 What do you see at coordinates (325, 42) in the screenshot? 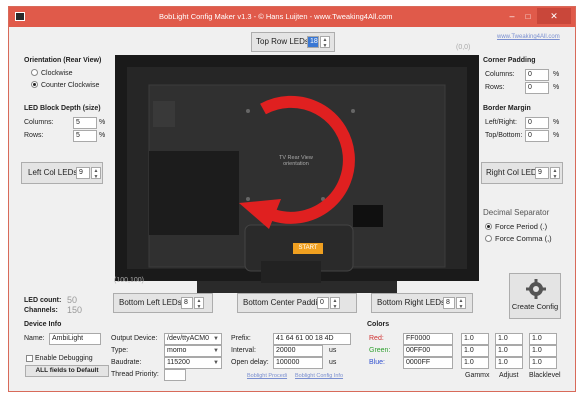
I see `top-row-leds-spinner: ▲ ▼` at bounding box center [325, 42].